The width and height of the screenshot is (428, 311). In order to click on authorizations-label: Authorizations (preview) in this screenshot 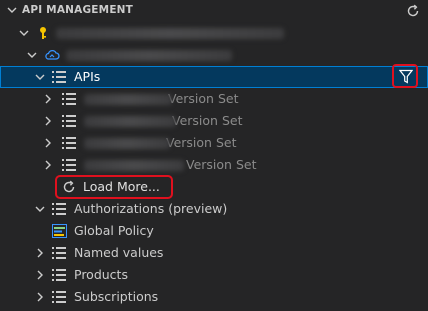, I will do `click(151, 208)`.